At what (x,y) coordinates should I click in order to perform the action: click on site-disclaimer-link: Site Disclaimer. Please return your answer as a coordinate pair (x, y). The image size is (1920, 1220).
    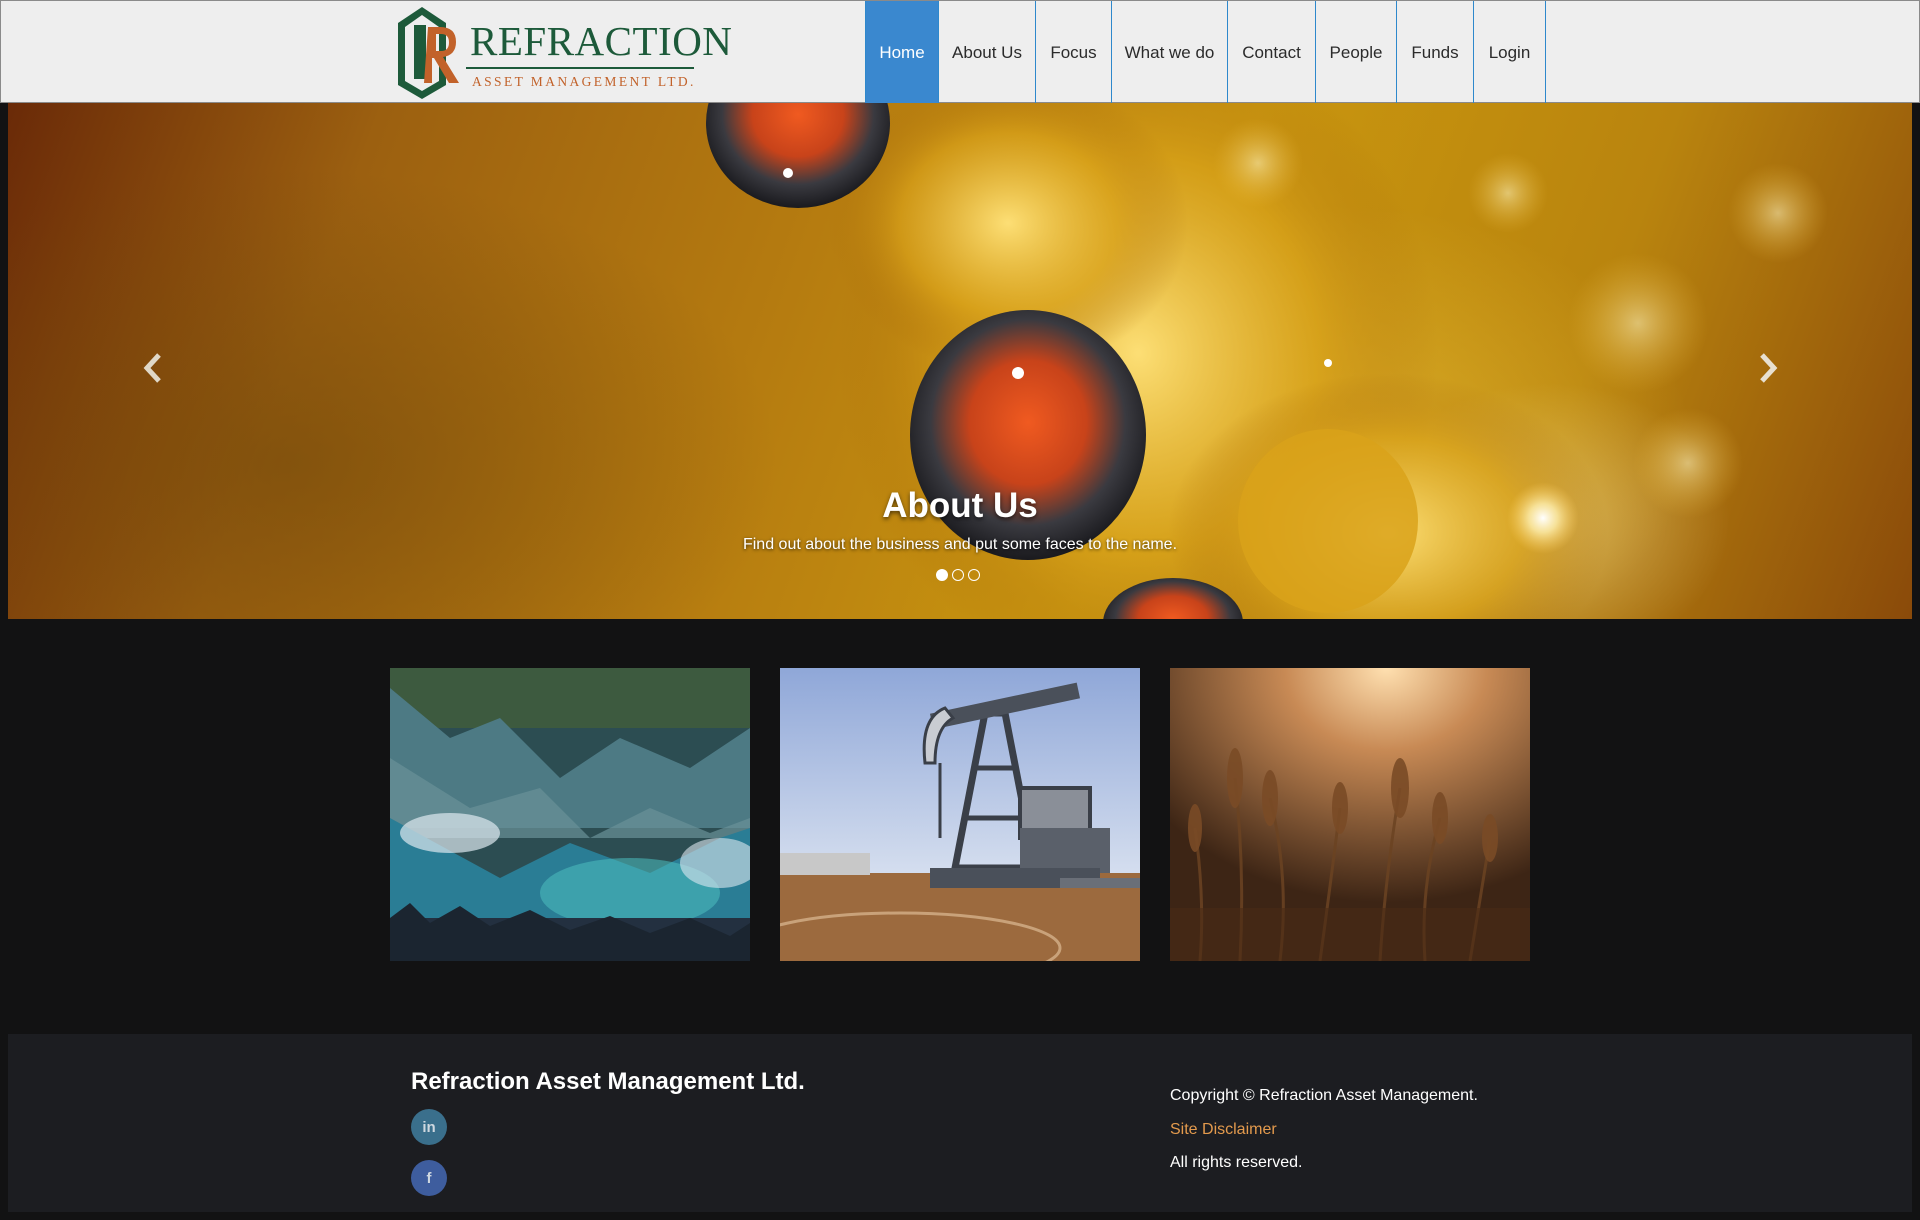
    Looking at the image, I should click on (1223, 1130).